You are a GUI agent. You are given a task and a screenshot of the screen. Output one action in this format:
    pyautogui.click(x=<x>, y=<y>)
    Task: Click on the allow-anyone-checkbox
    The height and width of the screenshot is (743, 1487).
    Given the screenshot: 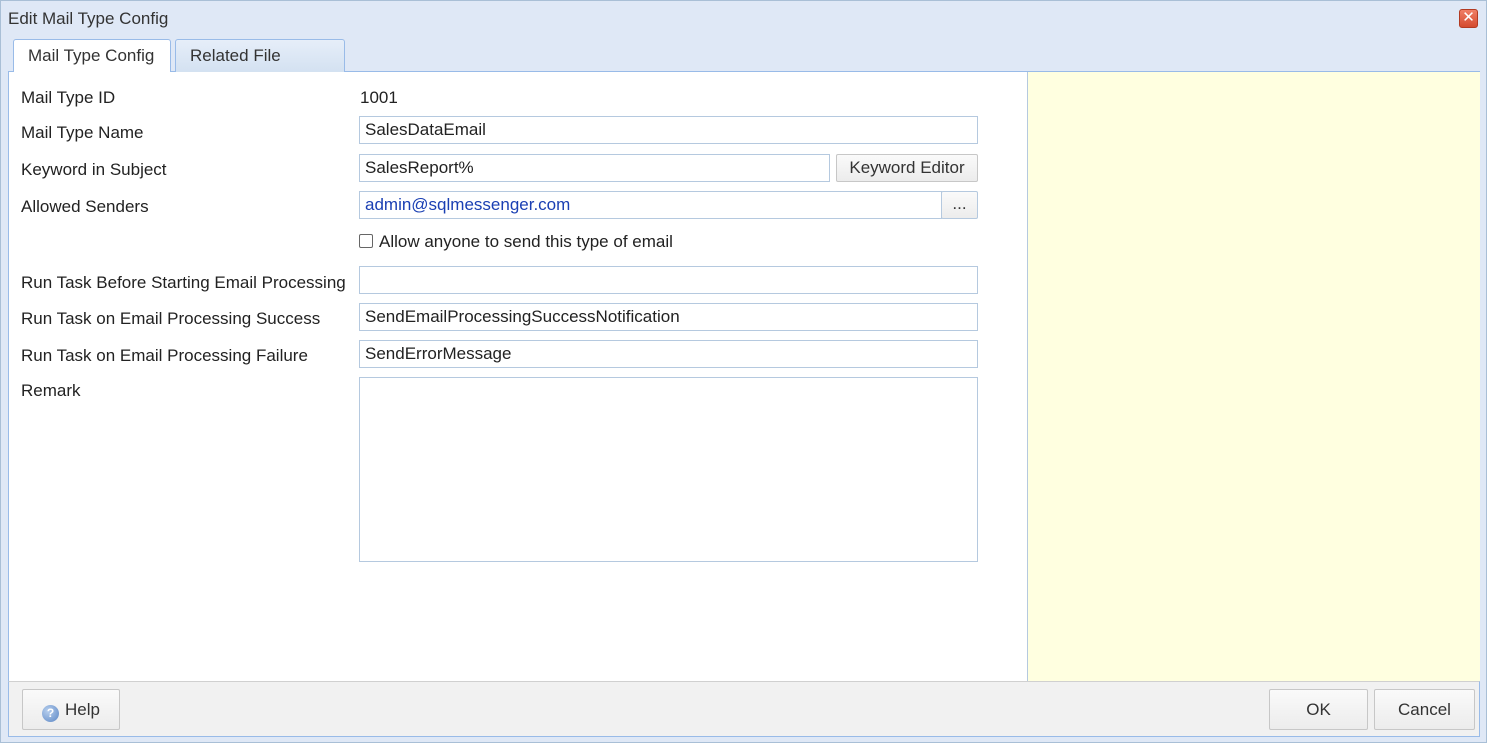 What is the action you would take?
    pyautogui.click(x=366, y=241)
    